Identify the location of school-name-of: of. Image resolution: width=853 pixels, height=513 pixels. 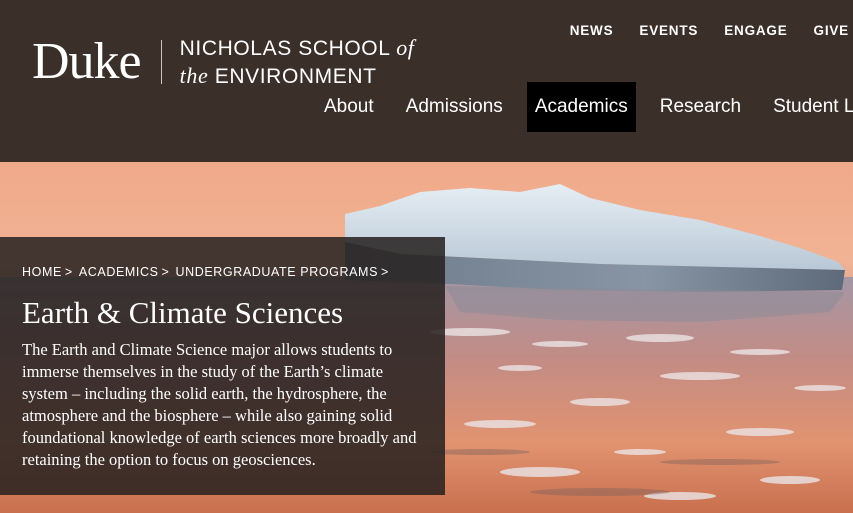
(405, 47).